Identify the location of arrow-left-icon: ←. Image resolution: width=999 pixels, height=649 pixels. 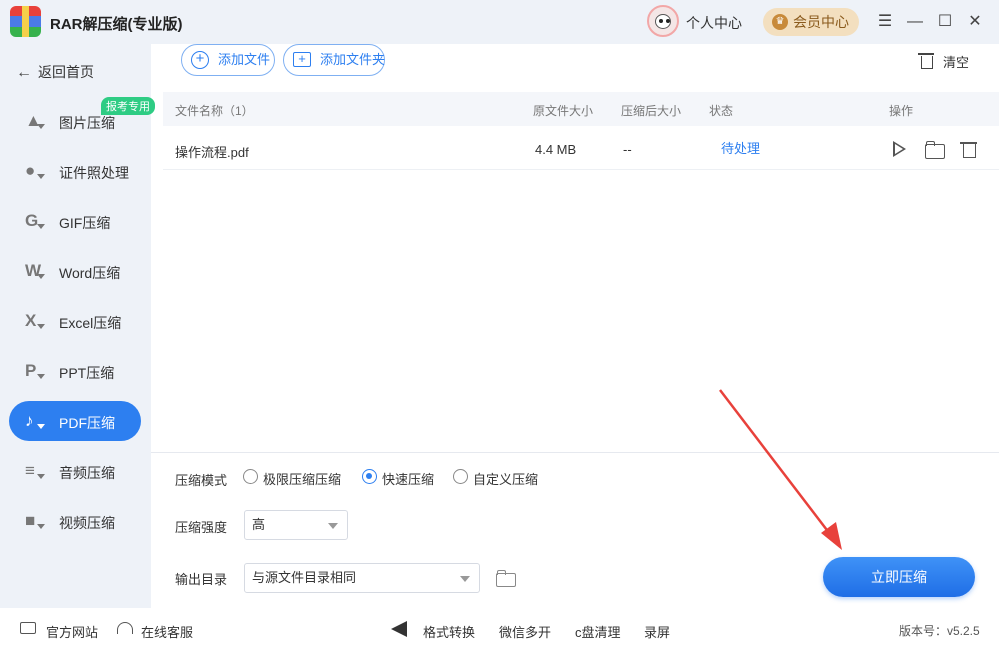
(24, 72).